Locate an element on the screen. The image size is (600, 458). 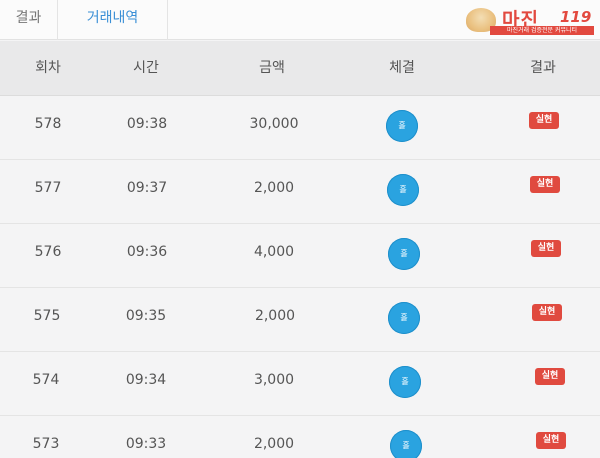
time-cell: 09:36 is located at coordinates (147, 252).